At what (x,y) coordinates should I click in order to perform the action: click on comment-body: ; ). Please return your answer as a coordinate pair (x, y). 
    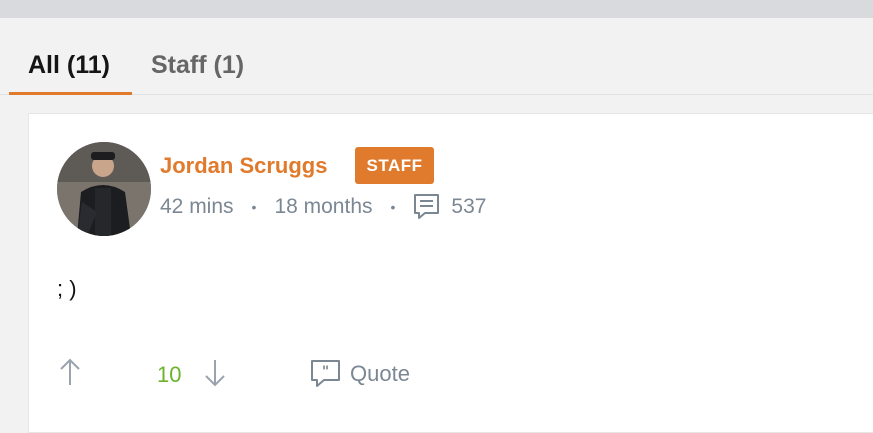
    Looking at the image, I should click on (67, 288).